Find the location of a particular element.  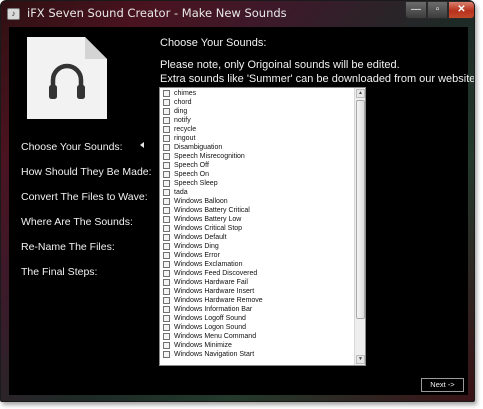

sound-list-item: Windows Hardware Insert is located at coordinates (256, 291).